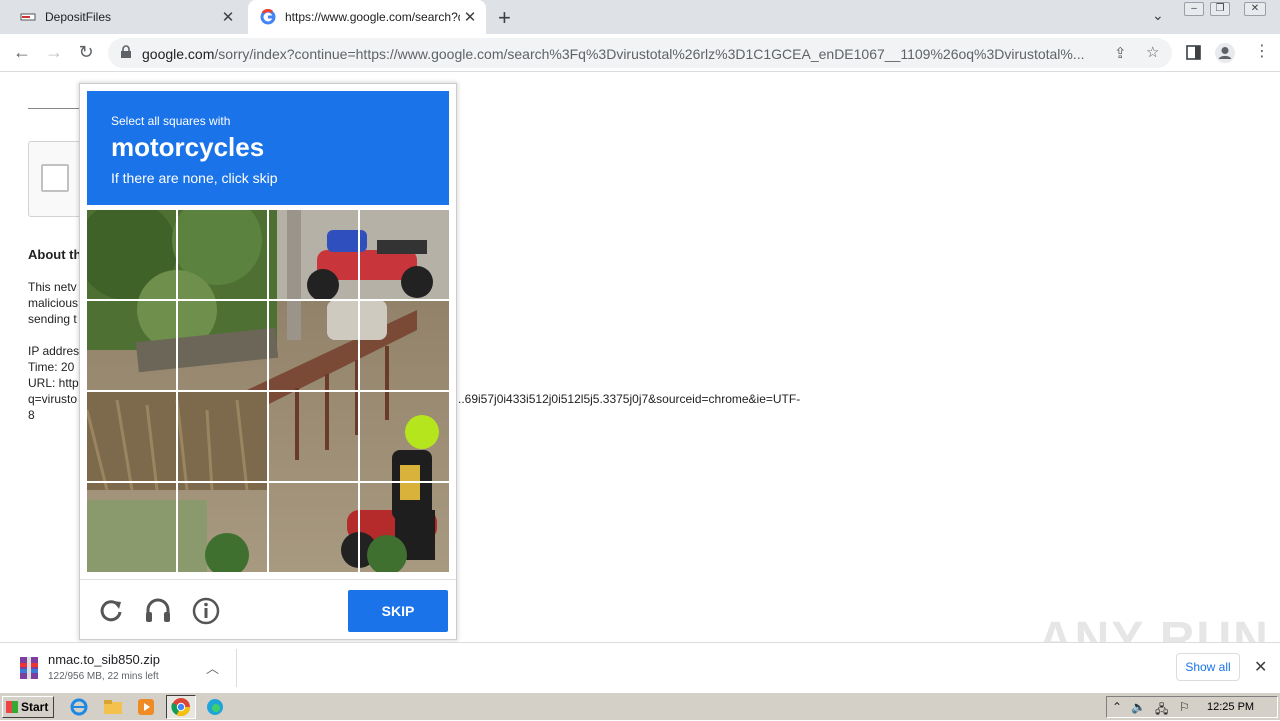  I want to click on profile-avatar-icon, so click(1225, 53).